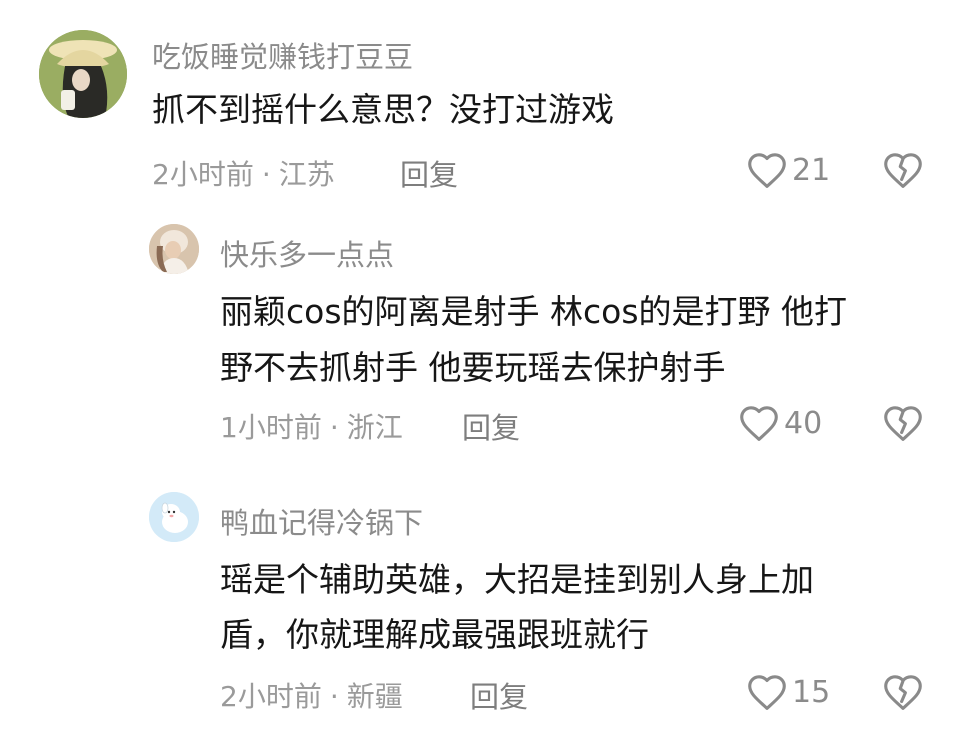 The width and height of the screenshot is (970, 749). What do you see at coordinates (534, 339) in the screenshot?
I see `comment-text: 丽颖cos的阿离是射手 林cos的是打野 他打 野不去抓射手 他要玩瑶去保护射手` at bounding box center [534, 339].